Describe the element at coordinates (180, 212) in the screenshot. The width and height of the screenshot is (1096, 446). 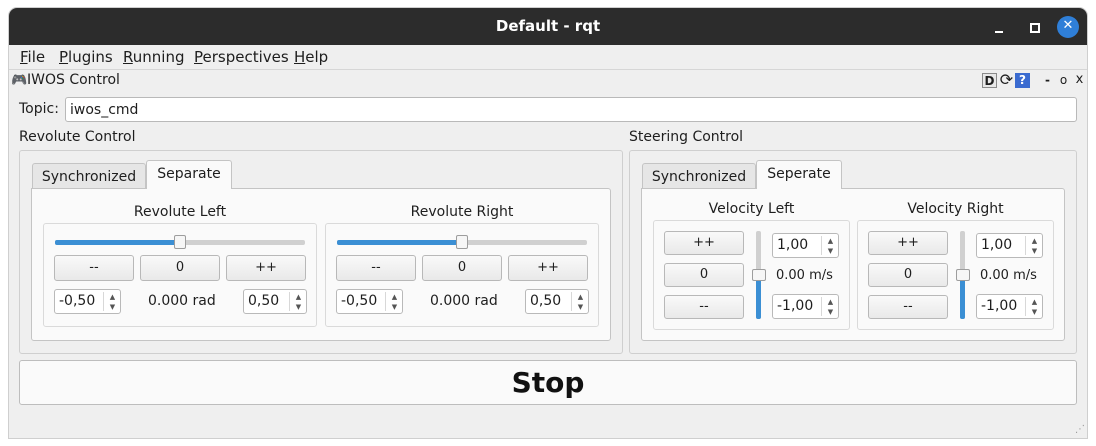
I see `revolute-left-label: Revolute Left` at that location.